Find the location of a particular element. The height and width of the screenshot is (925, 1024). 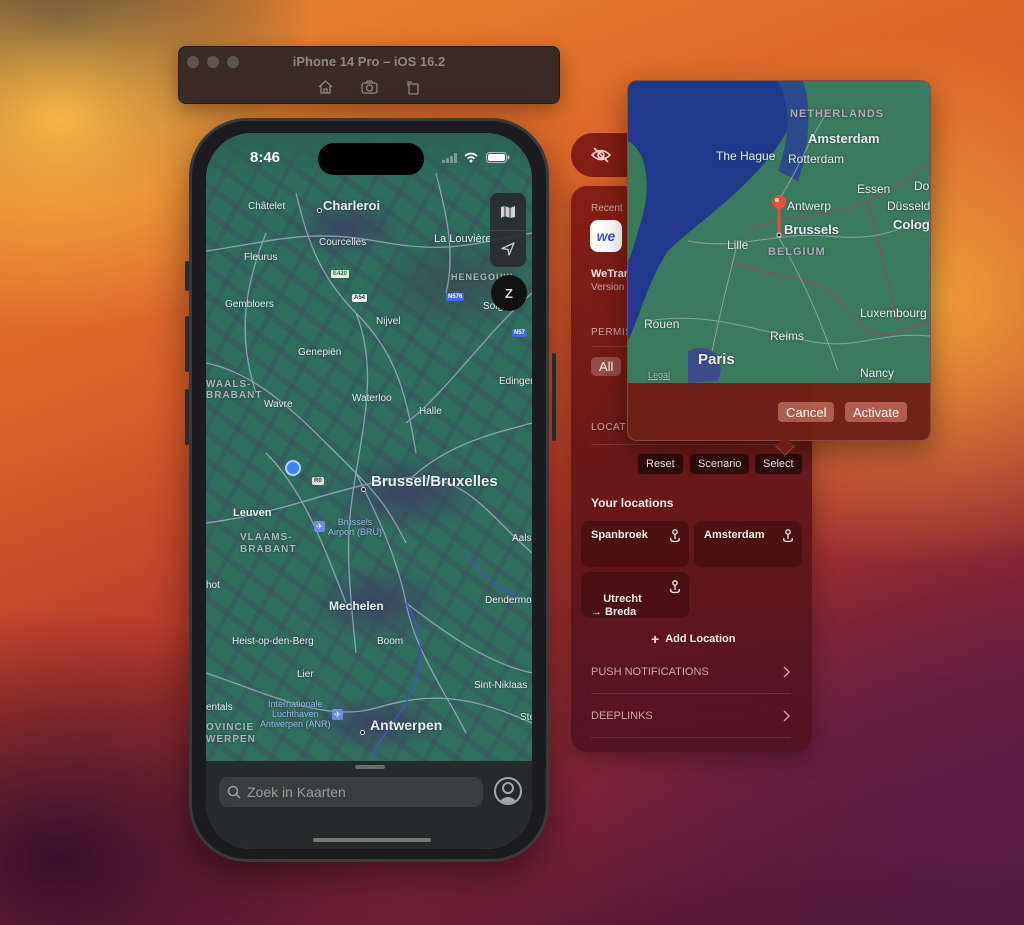

select-button: Select is located at coordinates (778, 464).